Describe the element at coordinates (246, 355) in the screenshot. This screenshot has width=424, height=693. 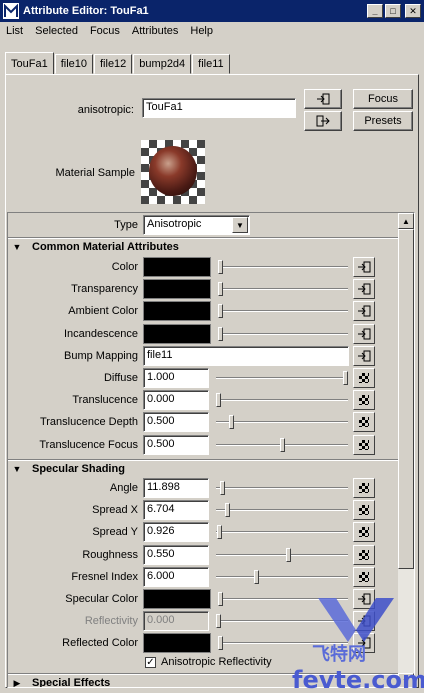
I see `bump-mapping-field: file11` at that location.